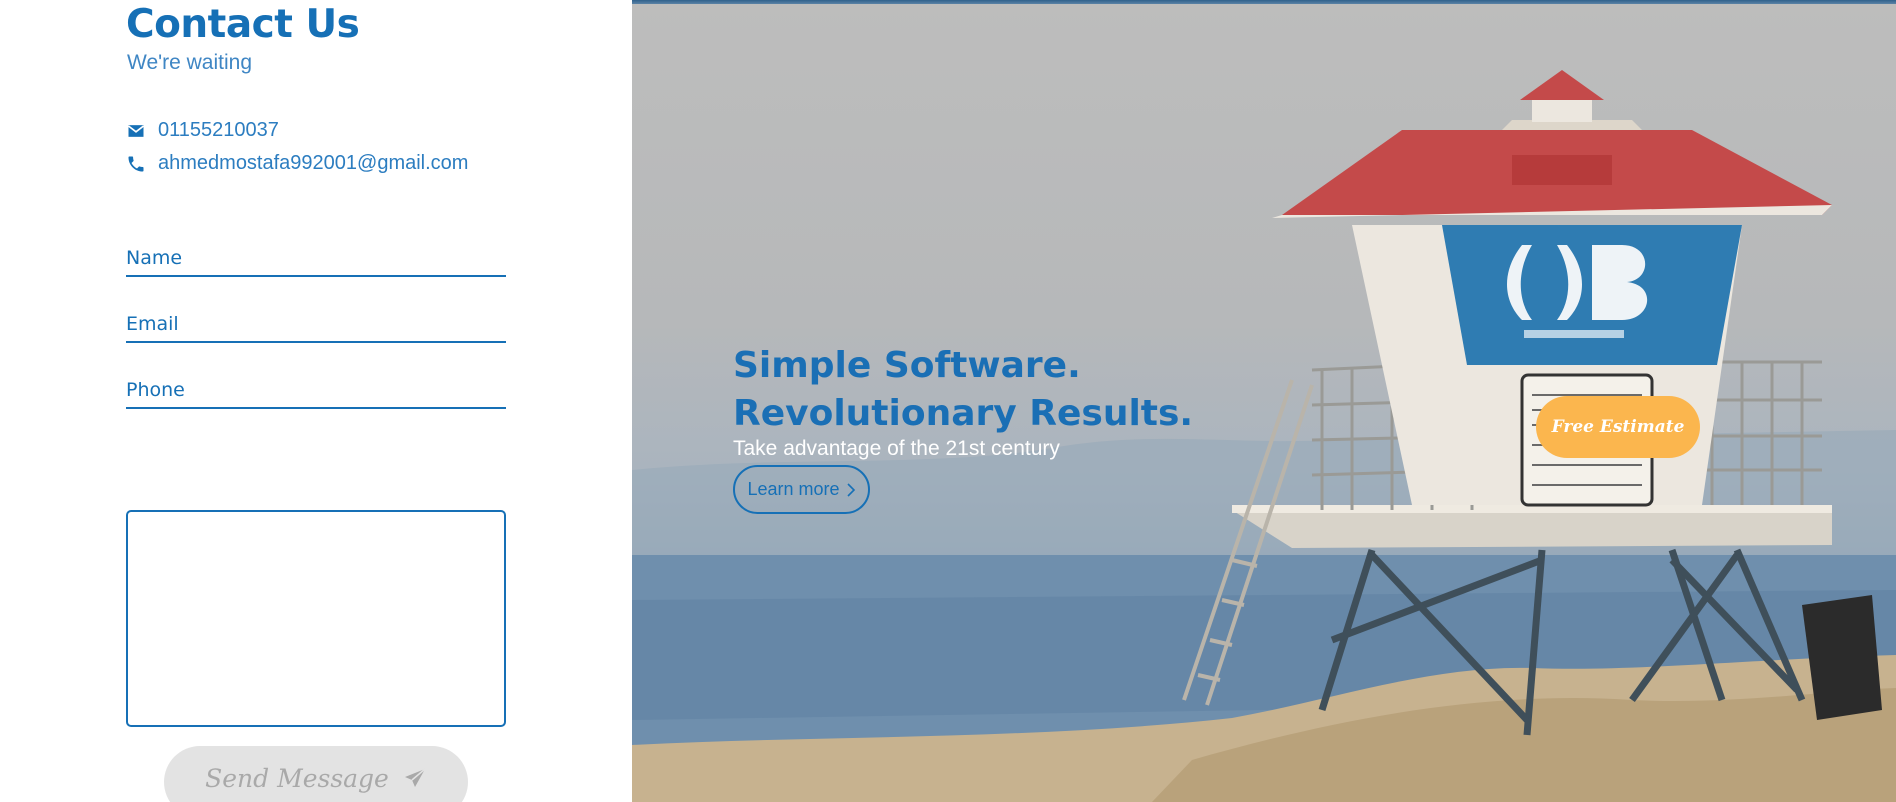 Image resolution: width=1896 pixels, height=802 pixels. Describe the element at coordinates (963, 390) in the screenshot. I see `hero-title: Simple Software. Revolutionary Results.` at that location.